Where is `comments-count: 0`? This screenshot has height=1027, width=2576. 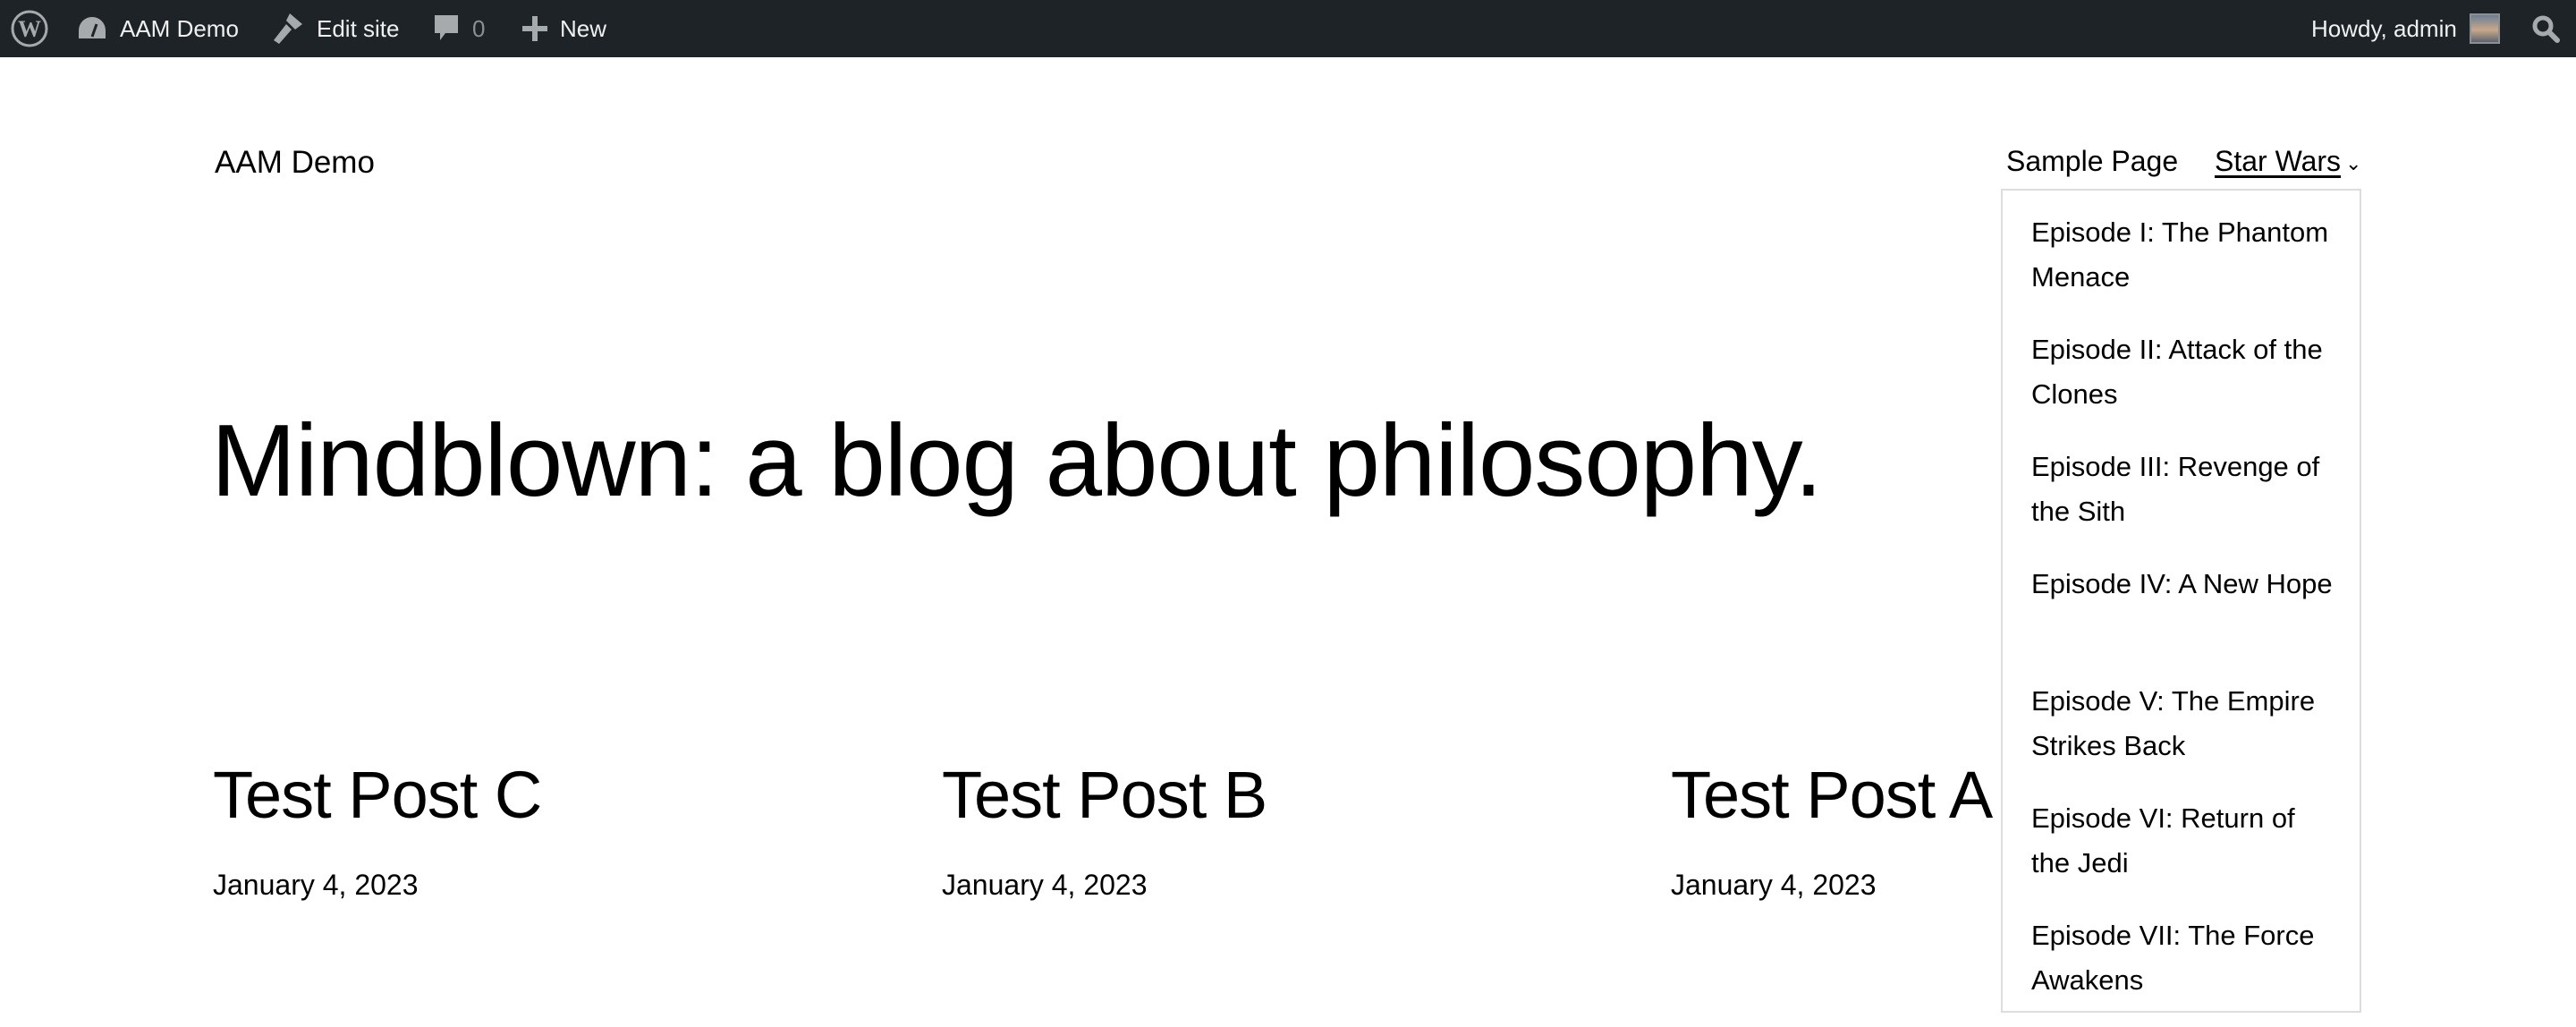
comments-count: 0 is located at coordinates (479, 28).